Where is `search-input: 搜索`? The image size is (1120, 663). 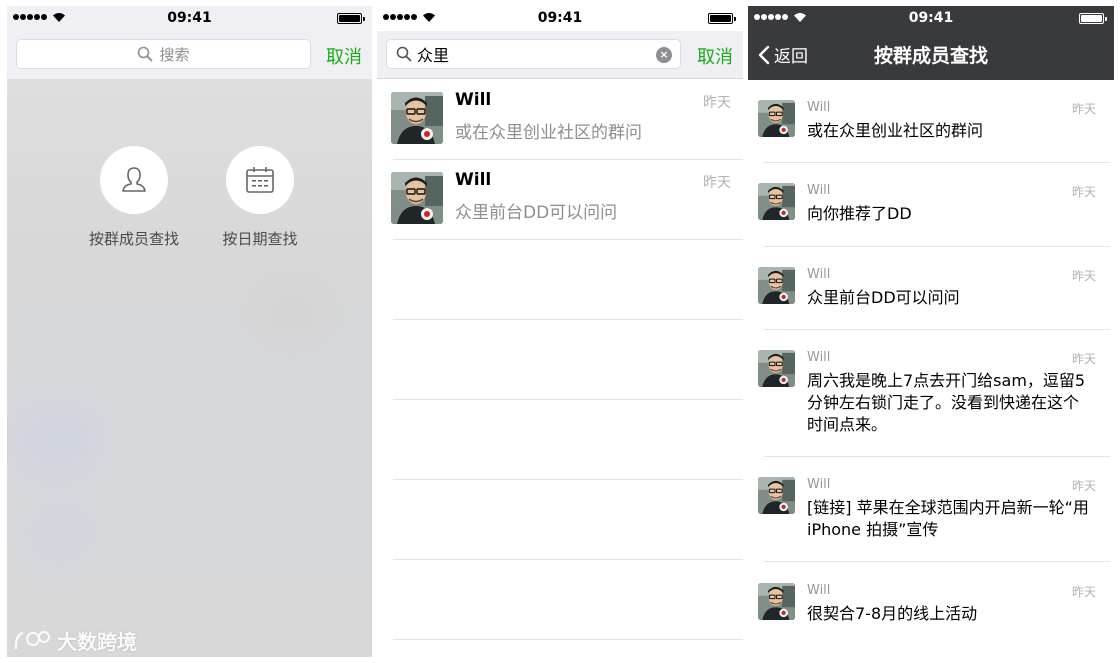
search-input: 搜索 is located at coordinates (163, 54).